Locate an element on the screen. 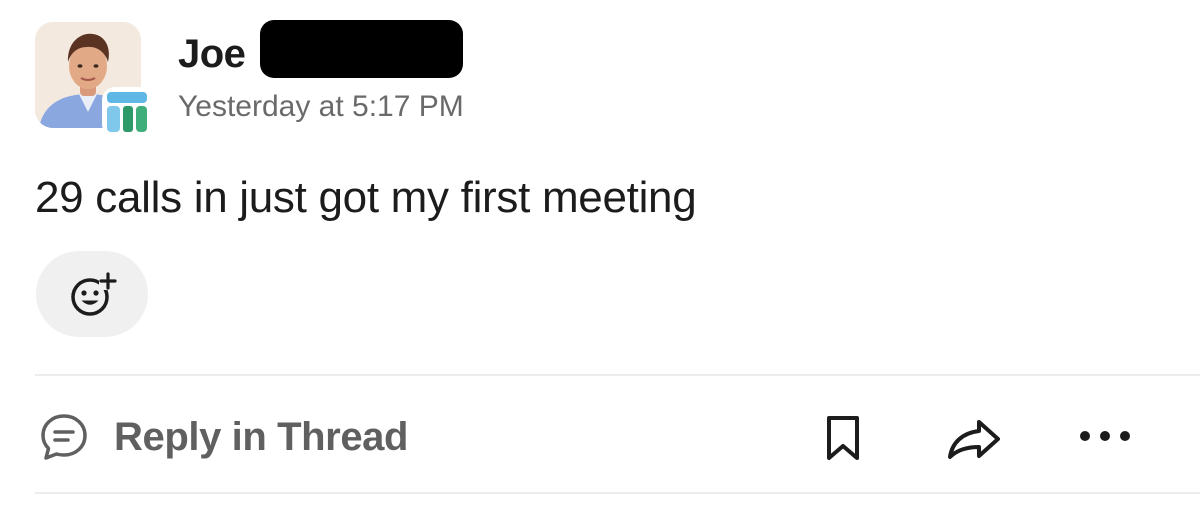 The image size is (1200, 511). more-actions-button is located at coordinates (1105, 436).